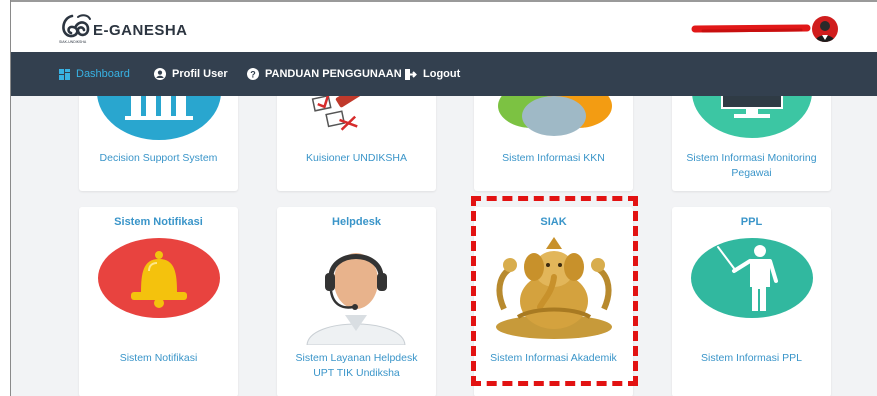  What do you see at coordinates (752, 117) in the screenshot?
I see `monitor-icon` at bounding box center [752, 117].